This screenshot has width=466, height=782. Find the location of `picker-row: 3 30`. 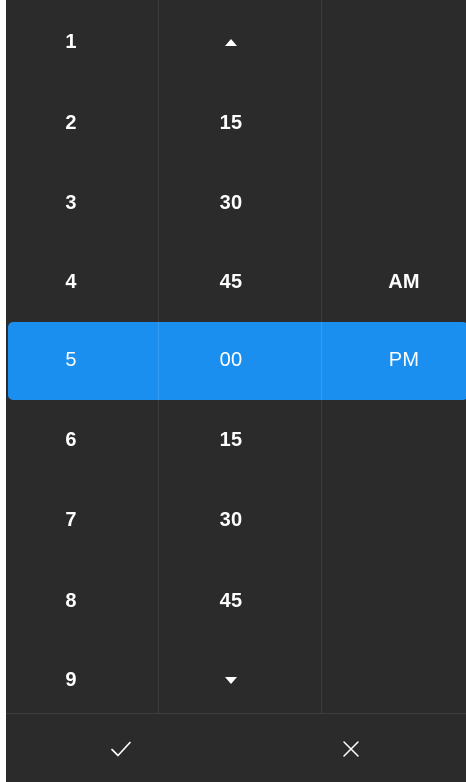

picker-row: 3 30 is located at coordinates (236, 203).